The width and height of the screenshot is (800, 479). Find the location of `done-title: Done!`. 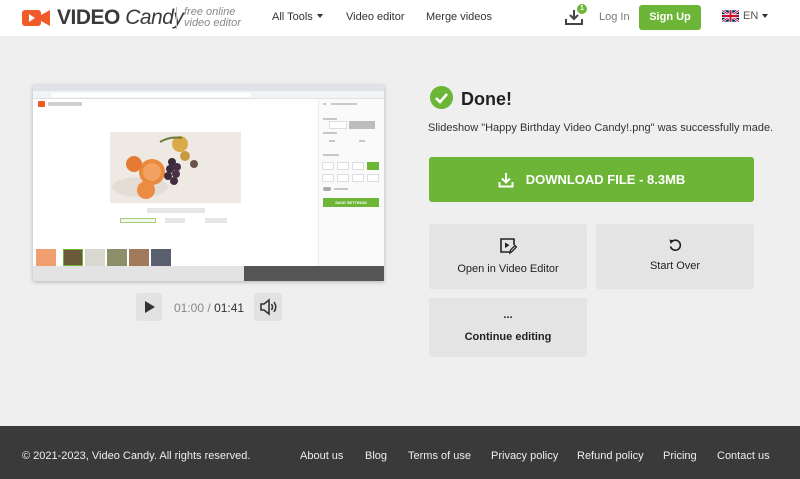

done-title: Done! is located at coordinates (486, 99).